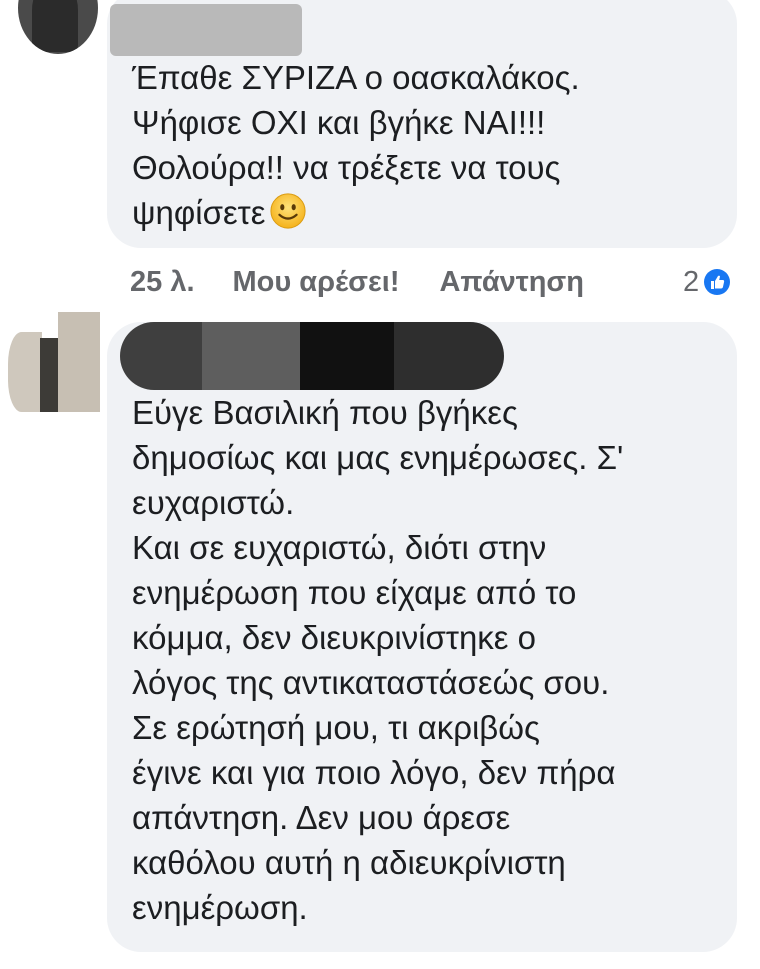 The image size is (760, 969). What do you see at coordinates (162, 282) in the screenshot?
I see `comment-timestamp: 25 λ.` at bounding box center [162, 282].